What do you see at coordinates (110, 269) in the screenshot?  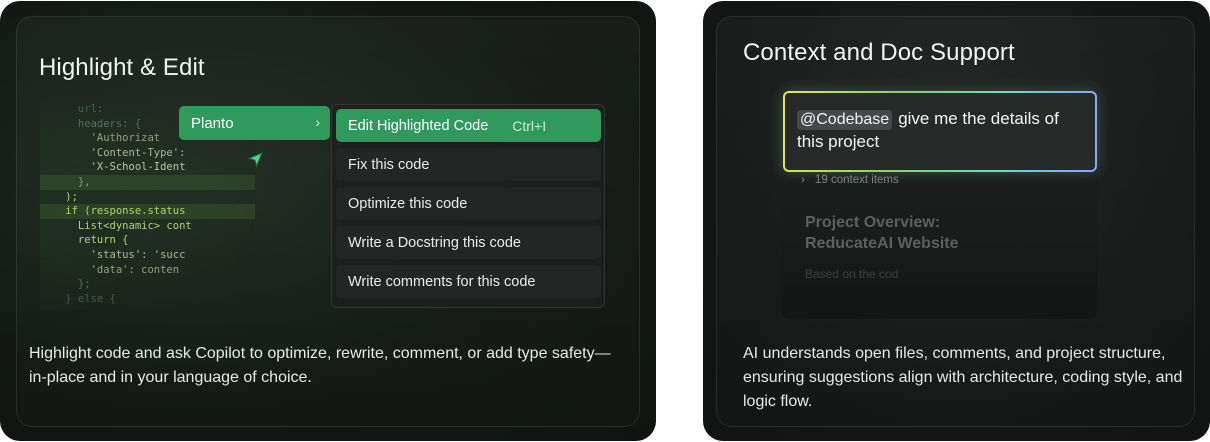 I see `code-line: 'data': conten` at bounding box center [110, 269].